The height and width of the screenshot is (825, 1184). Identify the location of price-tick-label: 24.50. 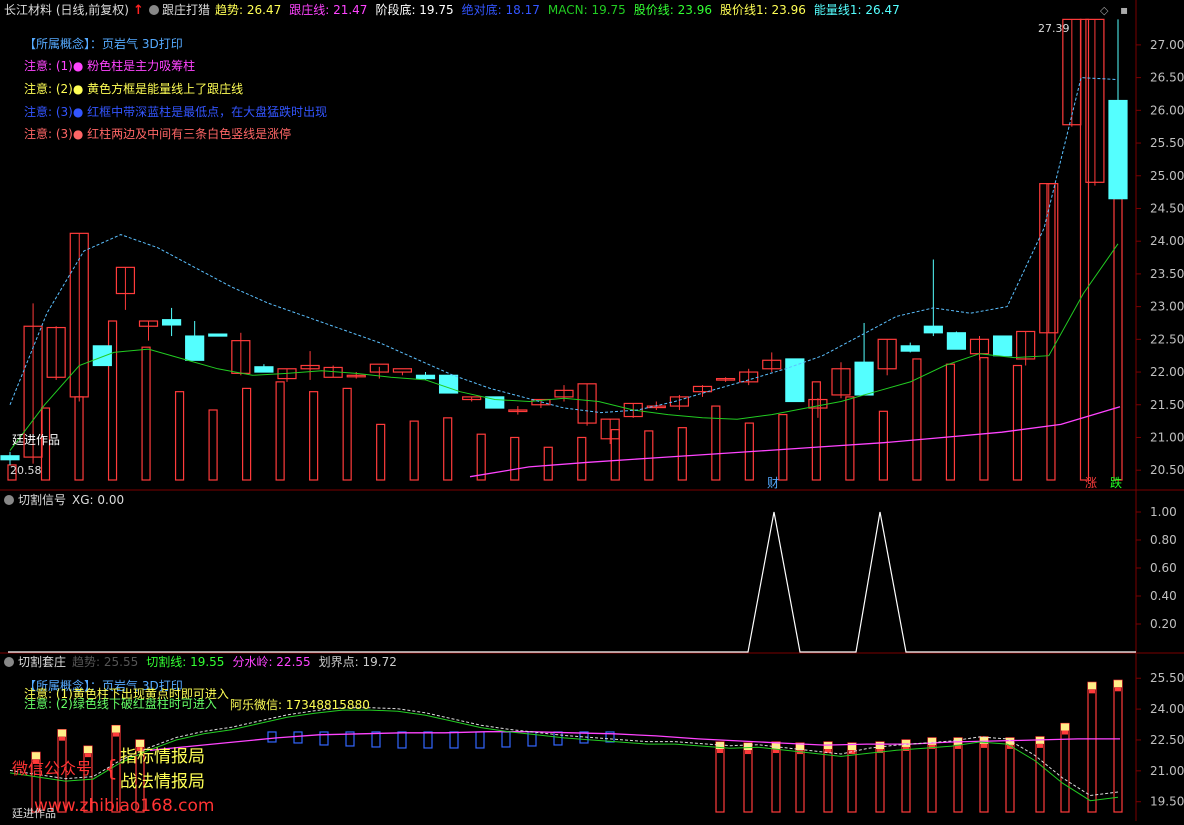
(1167, 208).